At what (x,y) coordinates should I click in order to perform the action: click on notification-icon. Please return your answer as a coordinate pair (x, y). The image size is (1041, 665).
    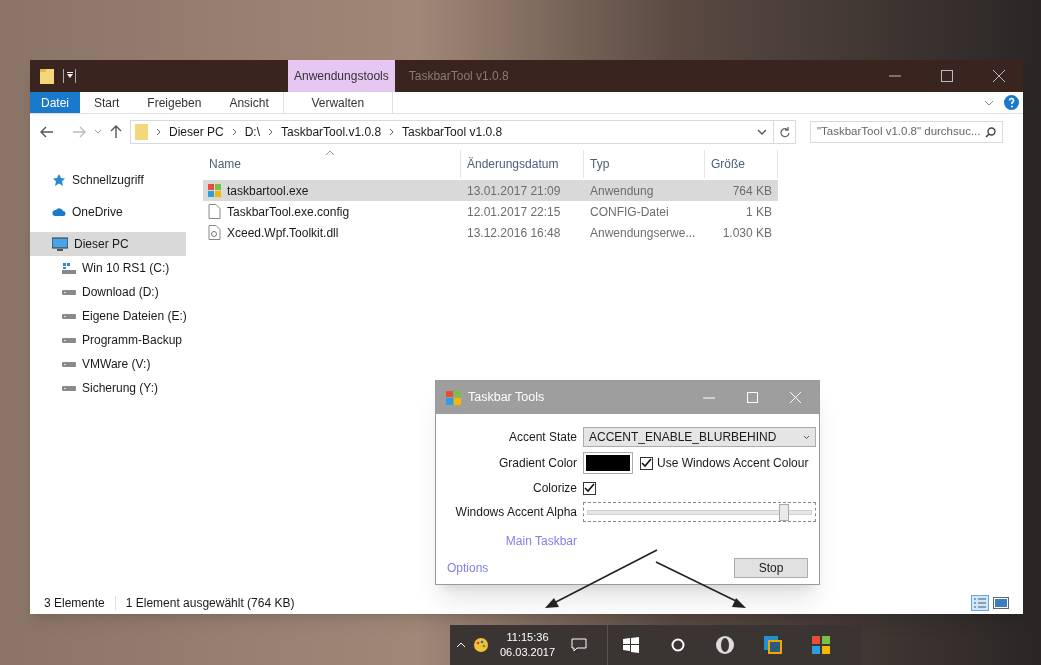
    Looking at the image, I should click on (579, 645).